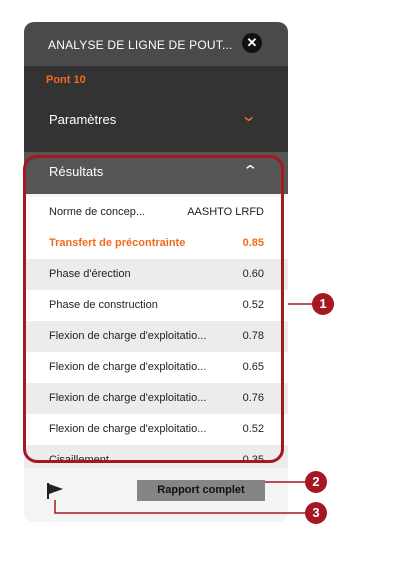  Describe the element at coordinates (316, 482) in the screenshot. I see `callout-2: 2` at that location.